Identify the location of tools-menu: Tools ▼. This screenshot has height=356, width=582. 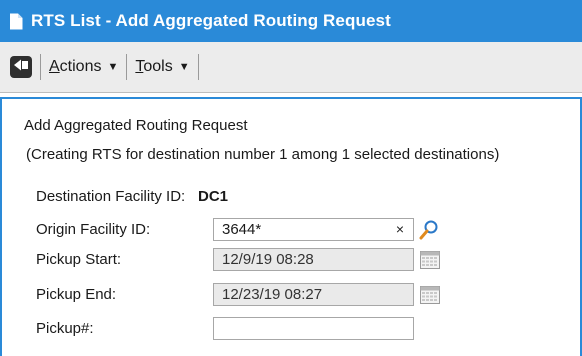
(162, 67).